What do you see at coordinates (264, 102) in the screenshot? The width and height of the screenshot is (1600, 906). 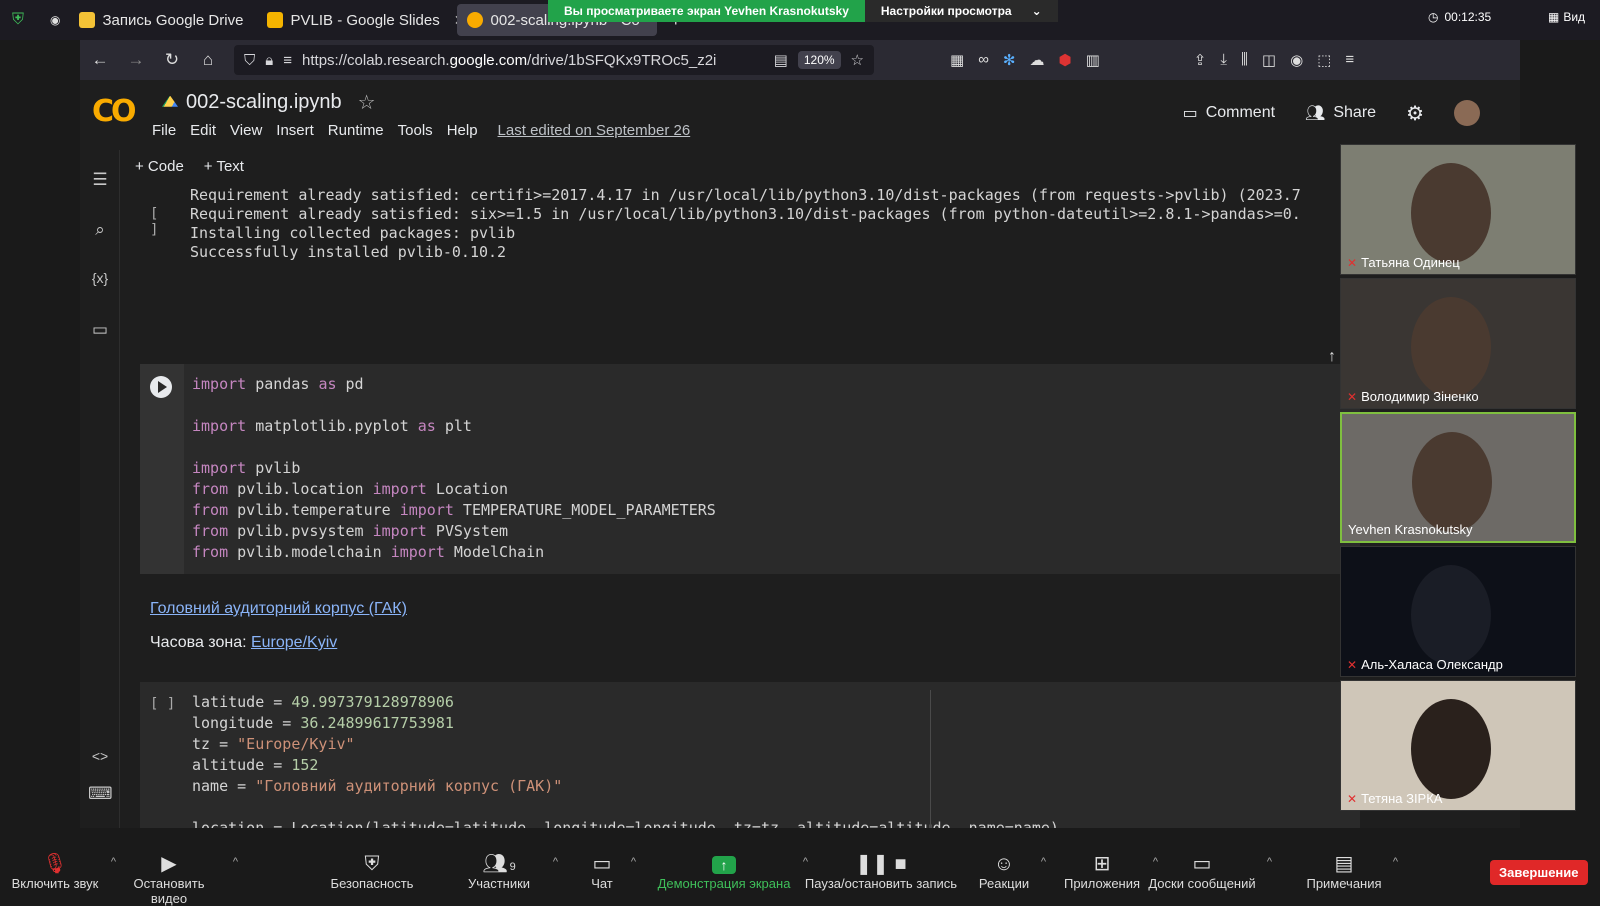 I see `notebook-title-text: 002-scaling.ipynb` at bounding box center [264, 102].